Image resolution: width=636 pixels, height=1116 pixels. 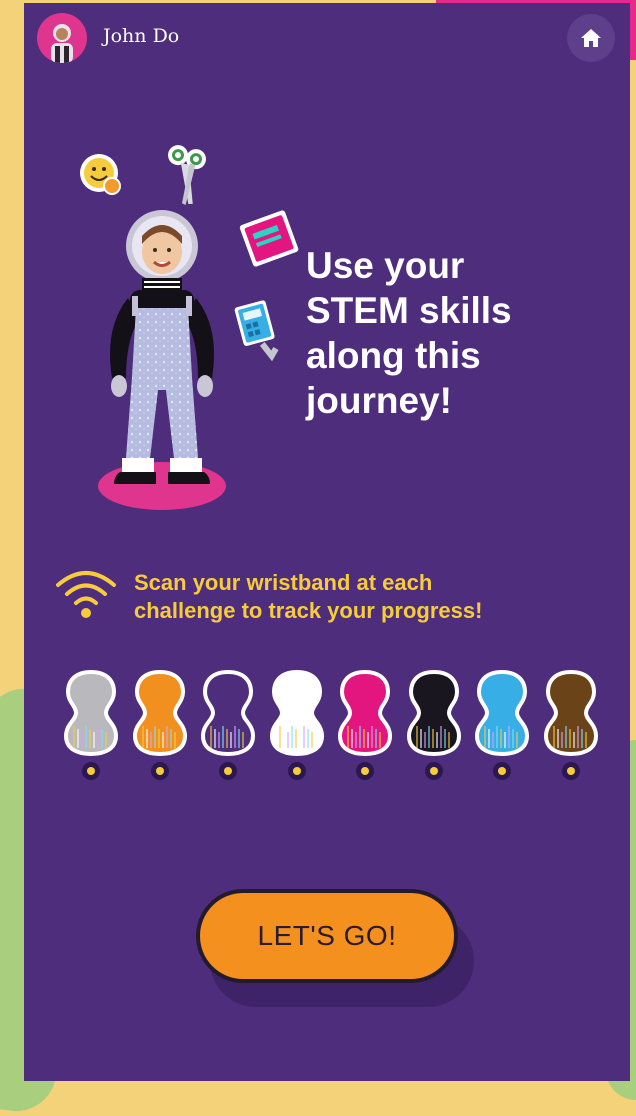 I want to click on progress-tokens, so click(x=332, y=728).